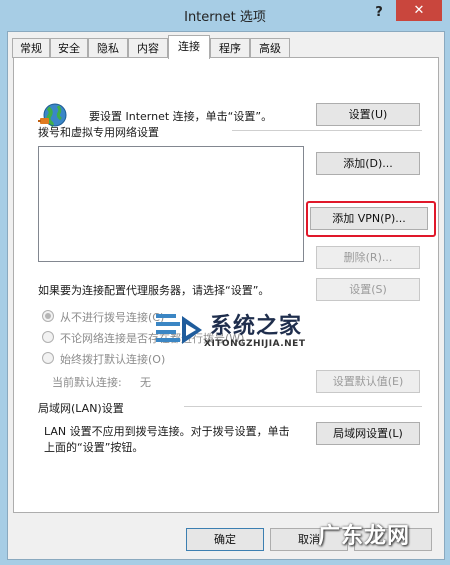  I want to click on connections-list, so click(171, 204).